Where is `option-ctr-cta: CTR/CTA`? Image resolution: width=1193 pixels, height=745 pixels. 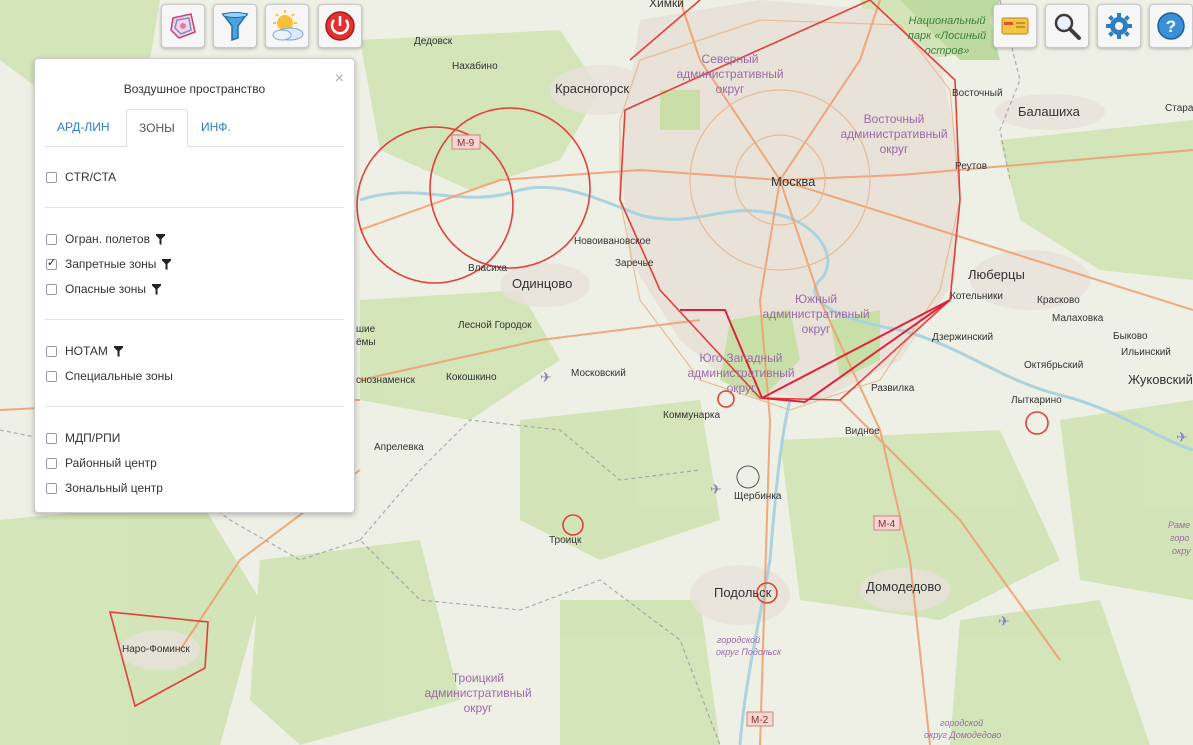 option-ctr-cta: CTR/CTA is located at coordinates (81, 177).